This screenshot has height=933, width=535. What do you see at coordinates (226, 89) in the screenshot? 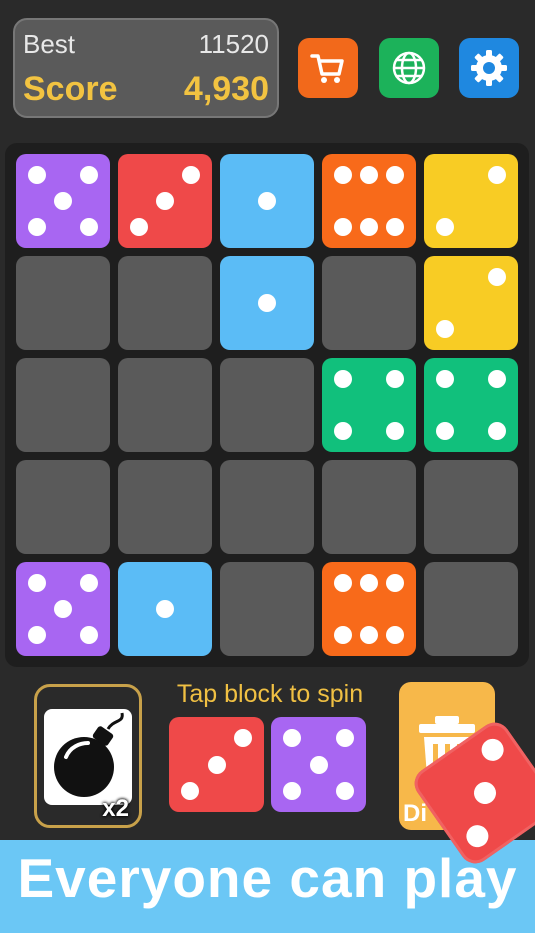
I see `score-value: 4,930` at bounding box center [226, 89].